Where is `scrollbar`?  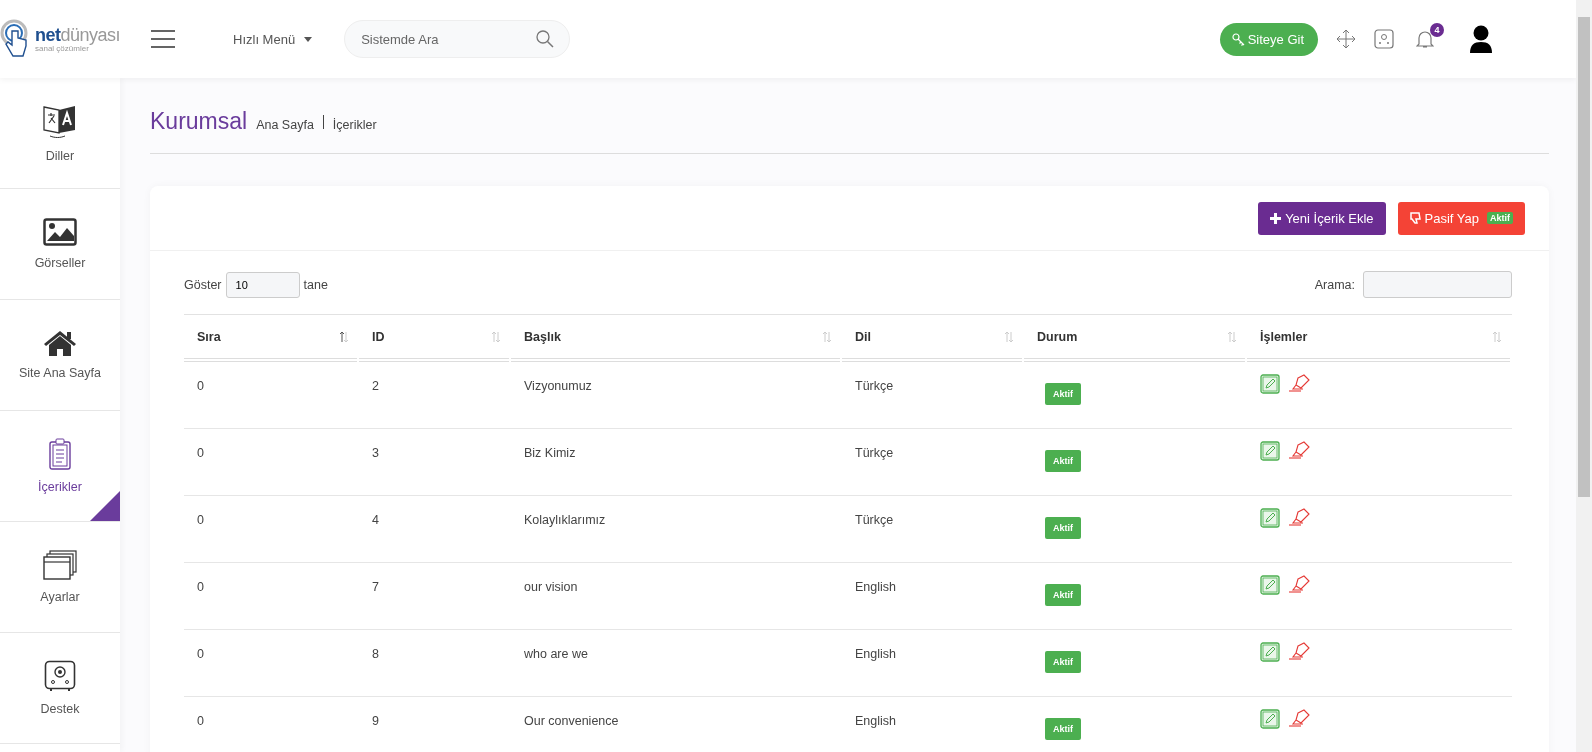 scrollbar is located at coordinates (1584, 376).